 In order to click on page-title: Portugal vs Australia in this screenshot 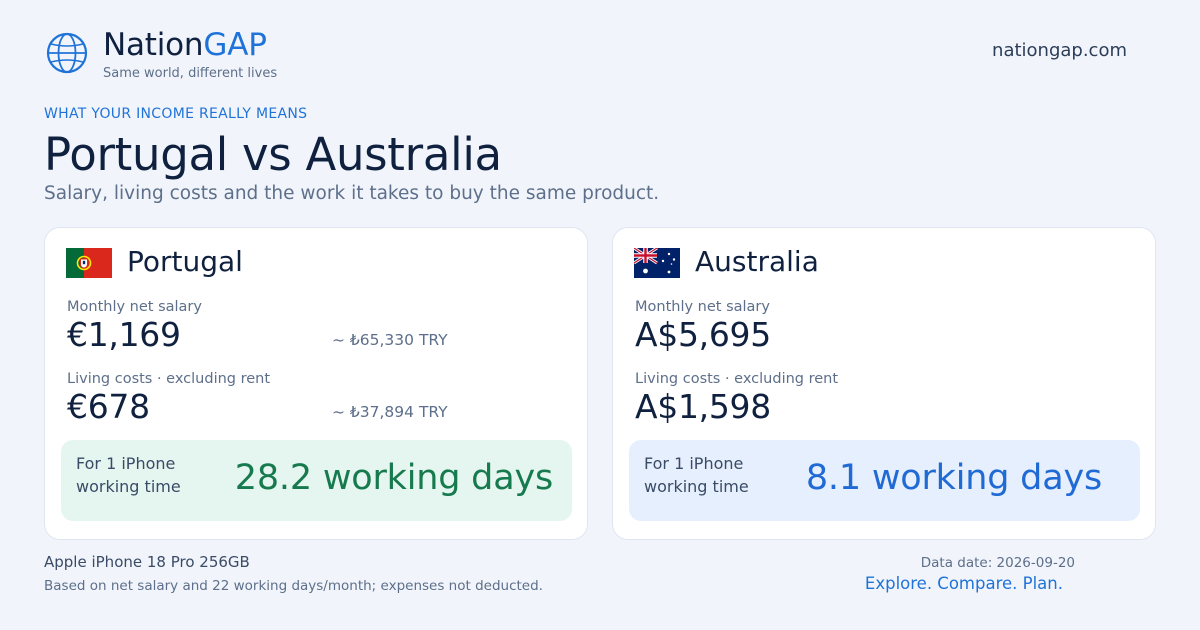, I will do `click(273, 154)`.